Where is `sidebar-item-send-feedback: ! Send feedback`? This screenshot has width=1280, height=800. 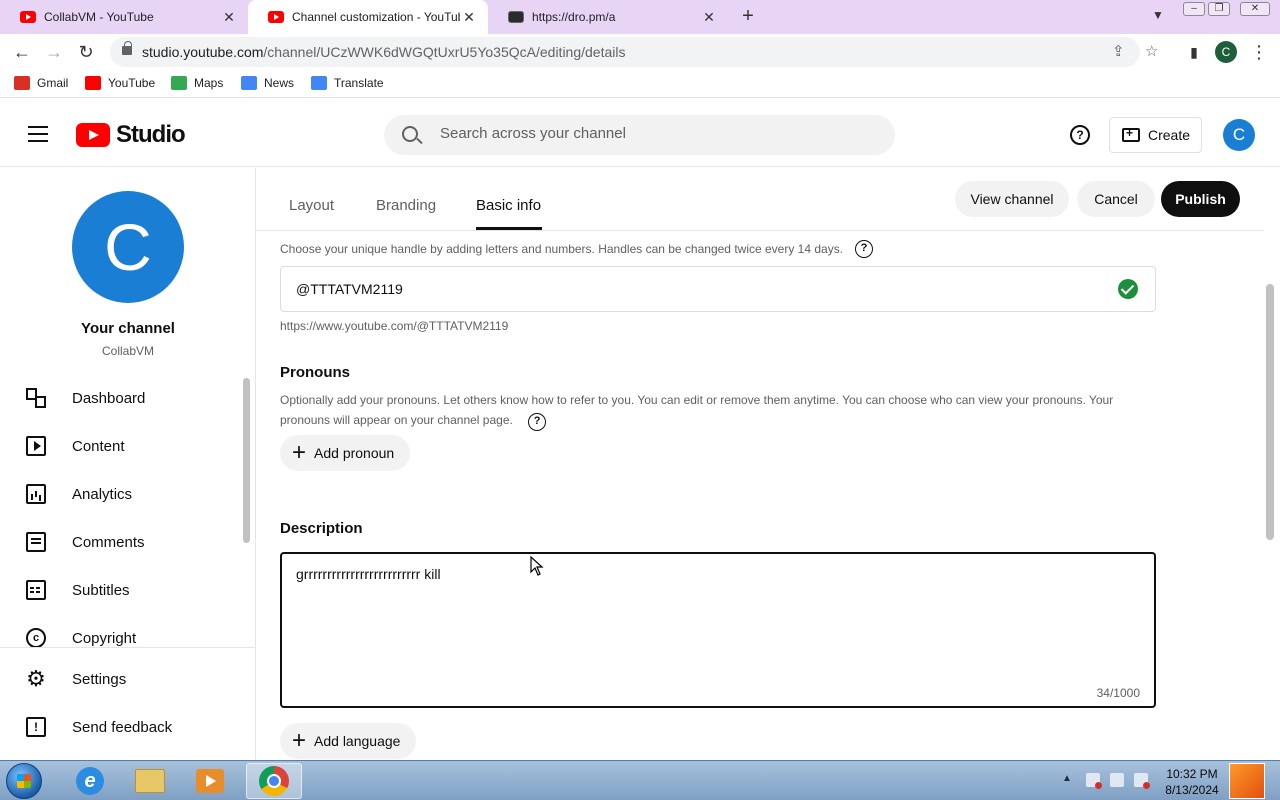
sidebar-item-send-feedback: ! Send feedback is located at coordinates (120, 727).